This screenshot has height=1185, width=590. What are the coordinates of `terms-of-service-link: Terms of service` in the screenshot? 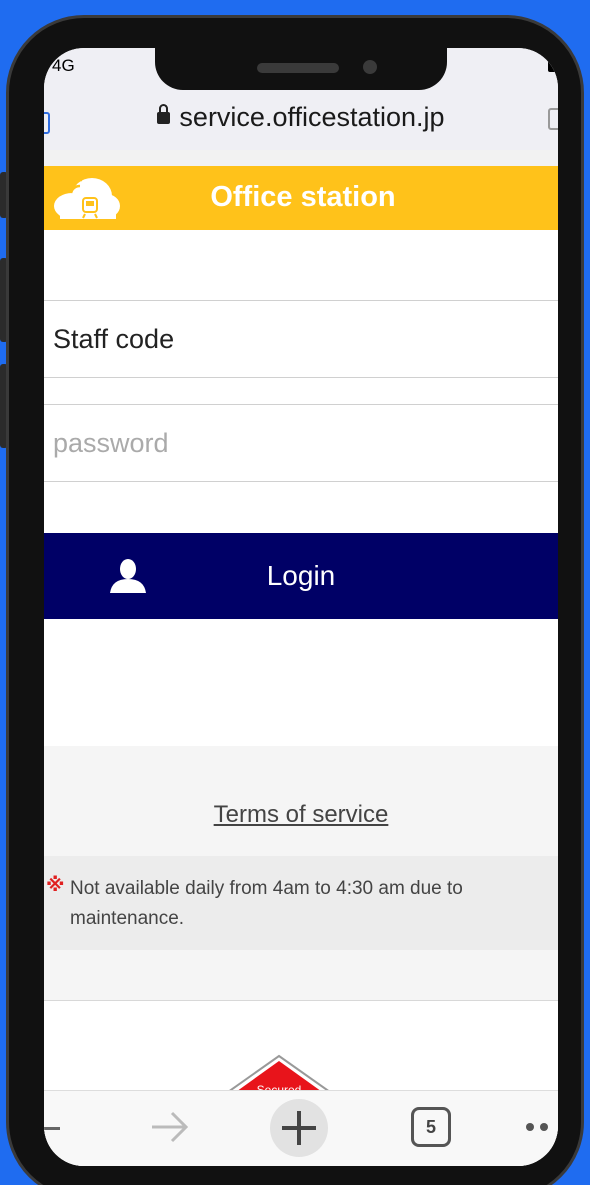 It's located at (301, 815).